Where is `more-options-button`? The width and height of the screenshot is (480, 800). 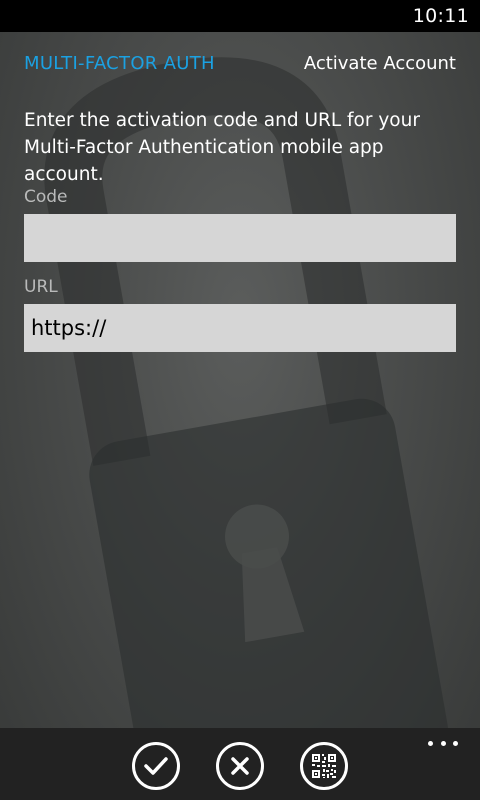
more-options-button is located at coordinates (443, 743).